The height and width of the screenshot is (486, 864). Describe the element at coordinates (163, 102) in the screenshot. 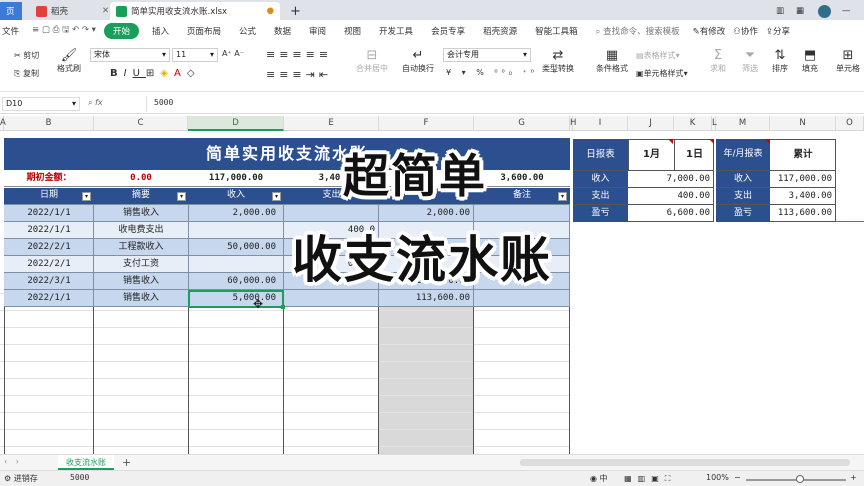

I see `formula-input: 5000` at that location.